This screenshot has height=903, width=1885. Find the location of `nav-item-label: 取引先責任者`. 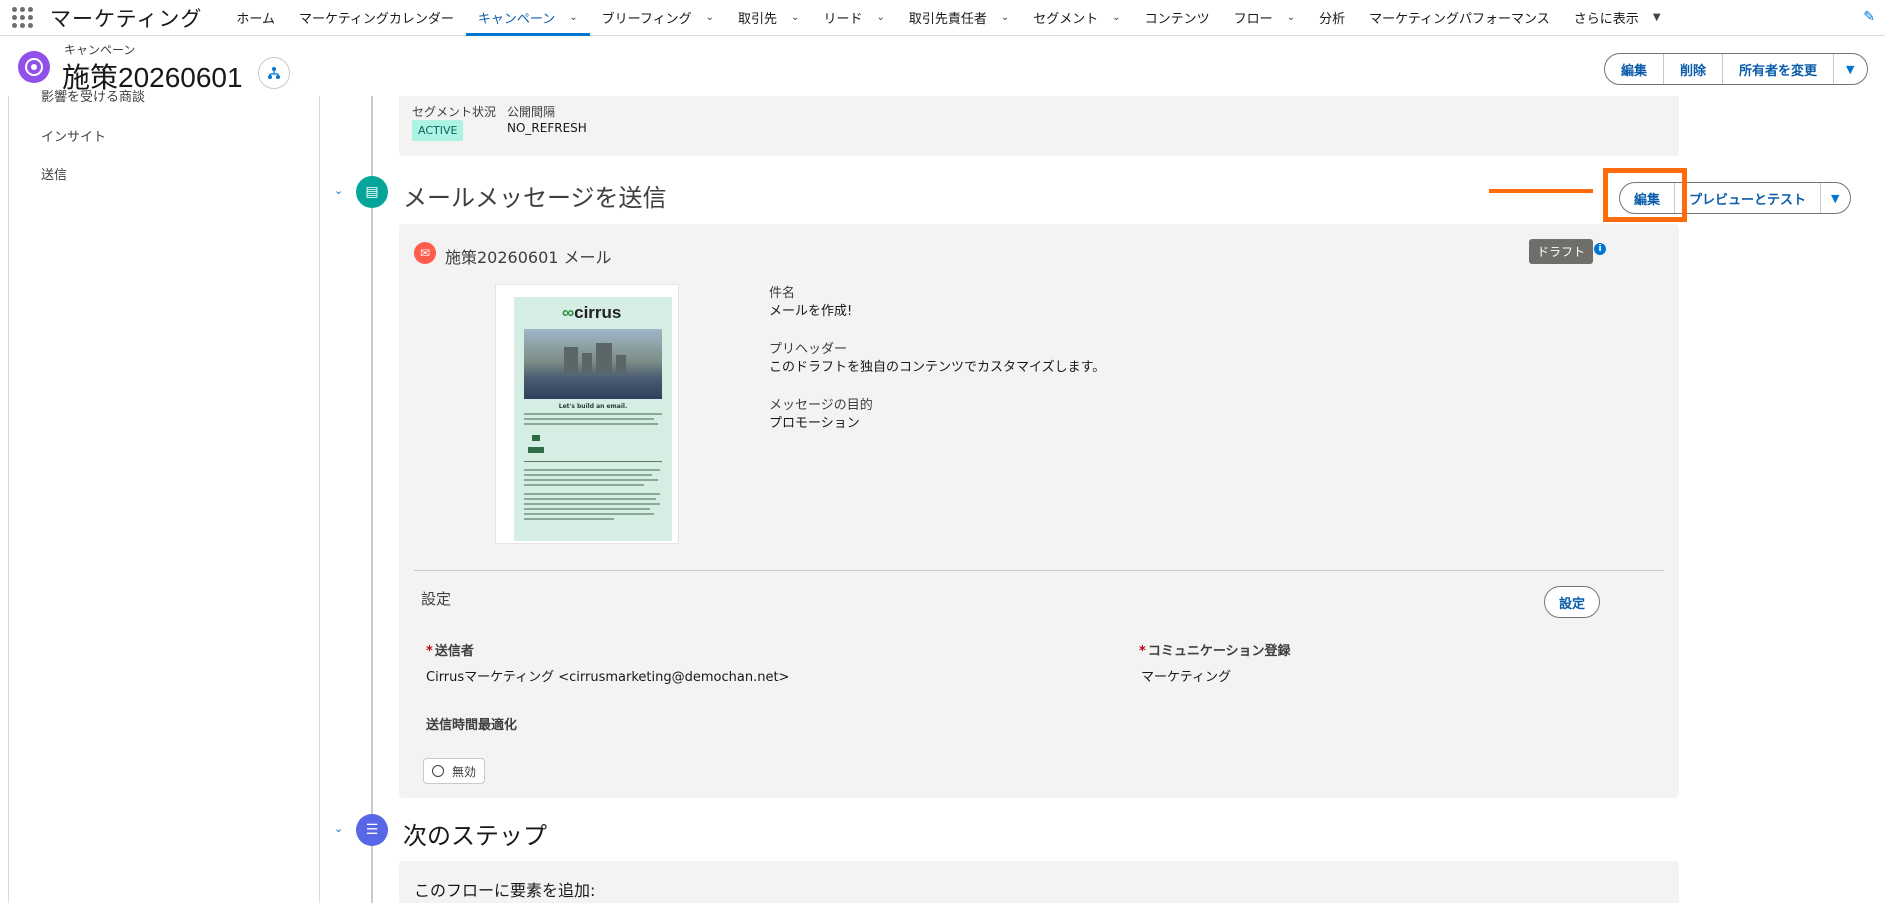

nav-item-label: 取引先責任者 is located at coordinates (947, 19).